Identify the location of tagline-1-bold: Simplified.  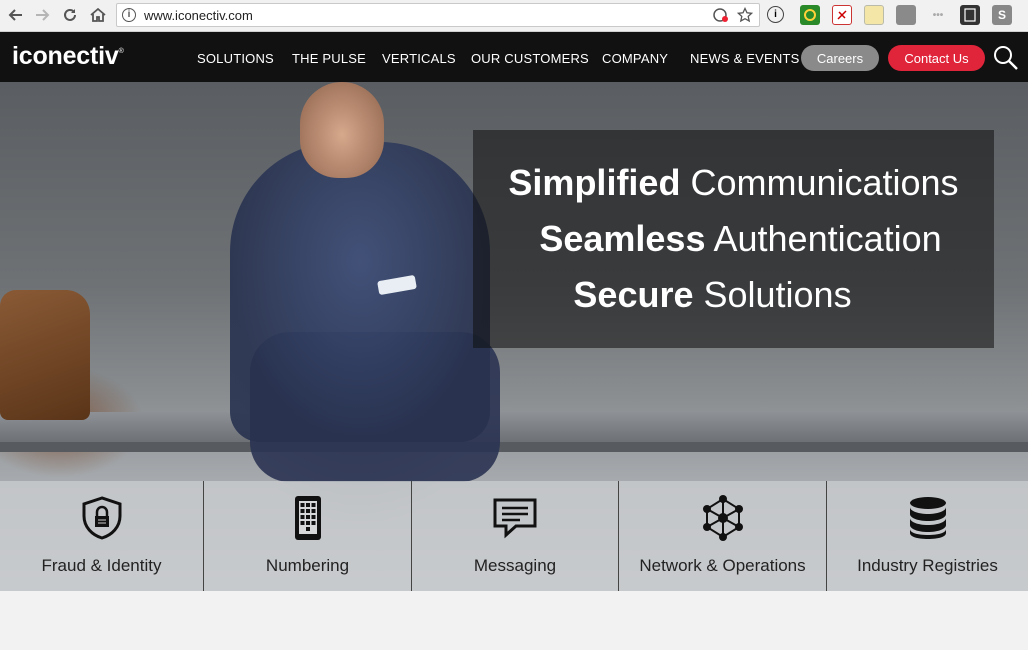
(594, 182).